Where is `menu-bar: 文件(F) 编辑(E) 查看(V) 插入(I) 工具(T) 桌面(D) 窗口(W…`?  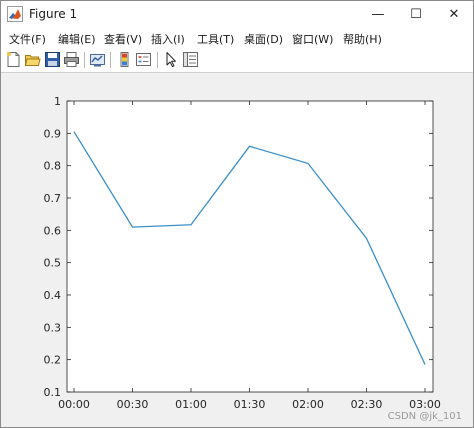
menu-bar: 文件(F) 编辑(E) 查看(V) 插入(I) 工具(T) 桌面(D) 窗口(W… is located at coordinates (237, 38).